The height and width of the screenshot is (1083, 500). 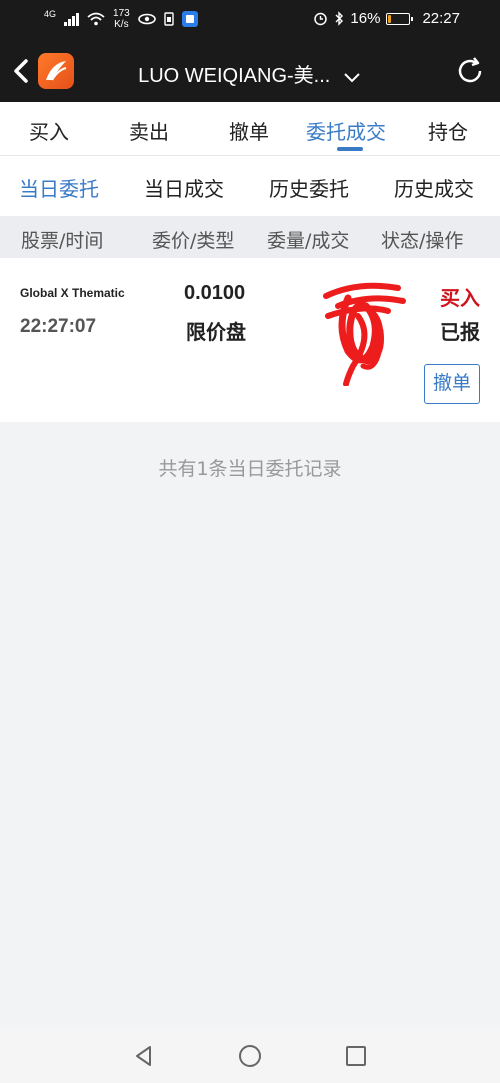 What do you see at coordinates (346, 130) in the screenshot?
I see `tab-orders-trades: 委托成交` at bounding box center [346, 130].